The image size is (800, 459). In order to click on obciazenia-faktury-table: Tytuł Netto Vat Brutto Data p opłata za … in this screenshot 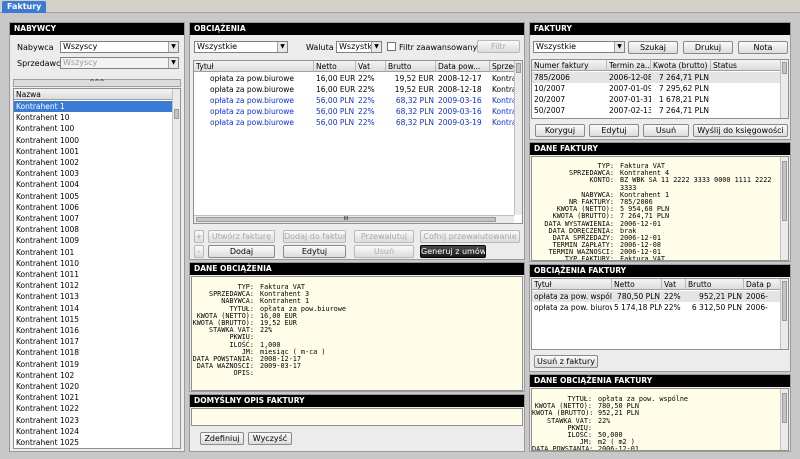, I will do `click(660, 314)`.